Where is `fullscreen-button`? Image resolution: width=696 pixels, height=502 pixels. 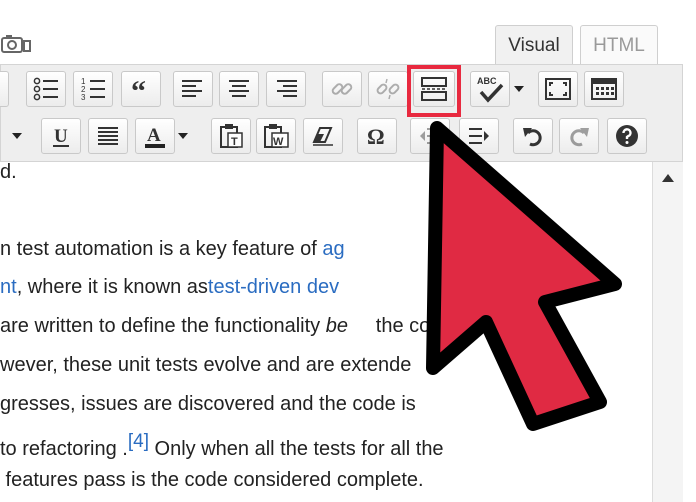
fullscreen-button is located at coordinates (558, 89).